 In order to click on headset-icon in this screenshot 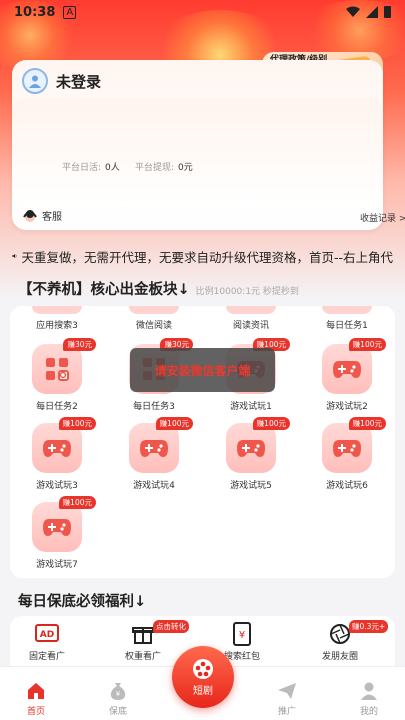, I will do `click(30, 215)`.